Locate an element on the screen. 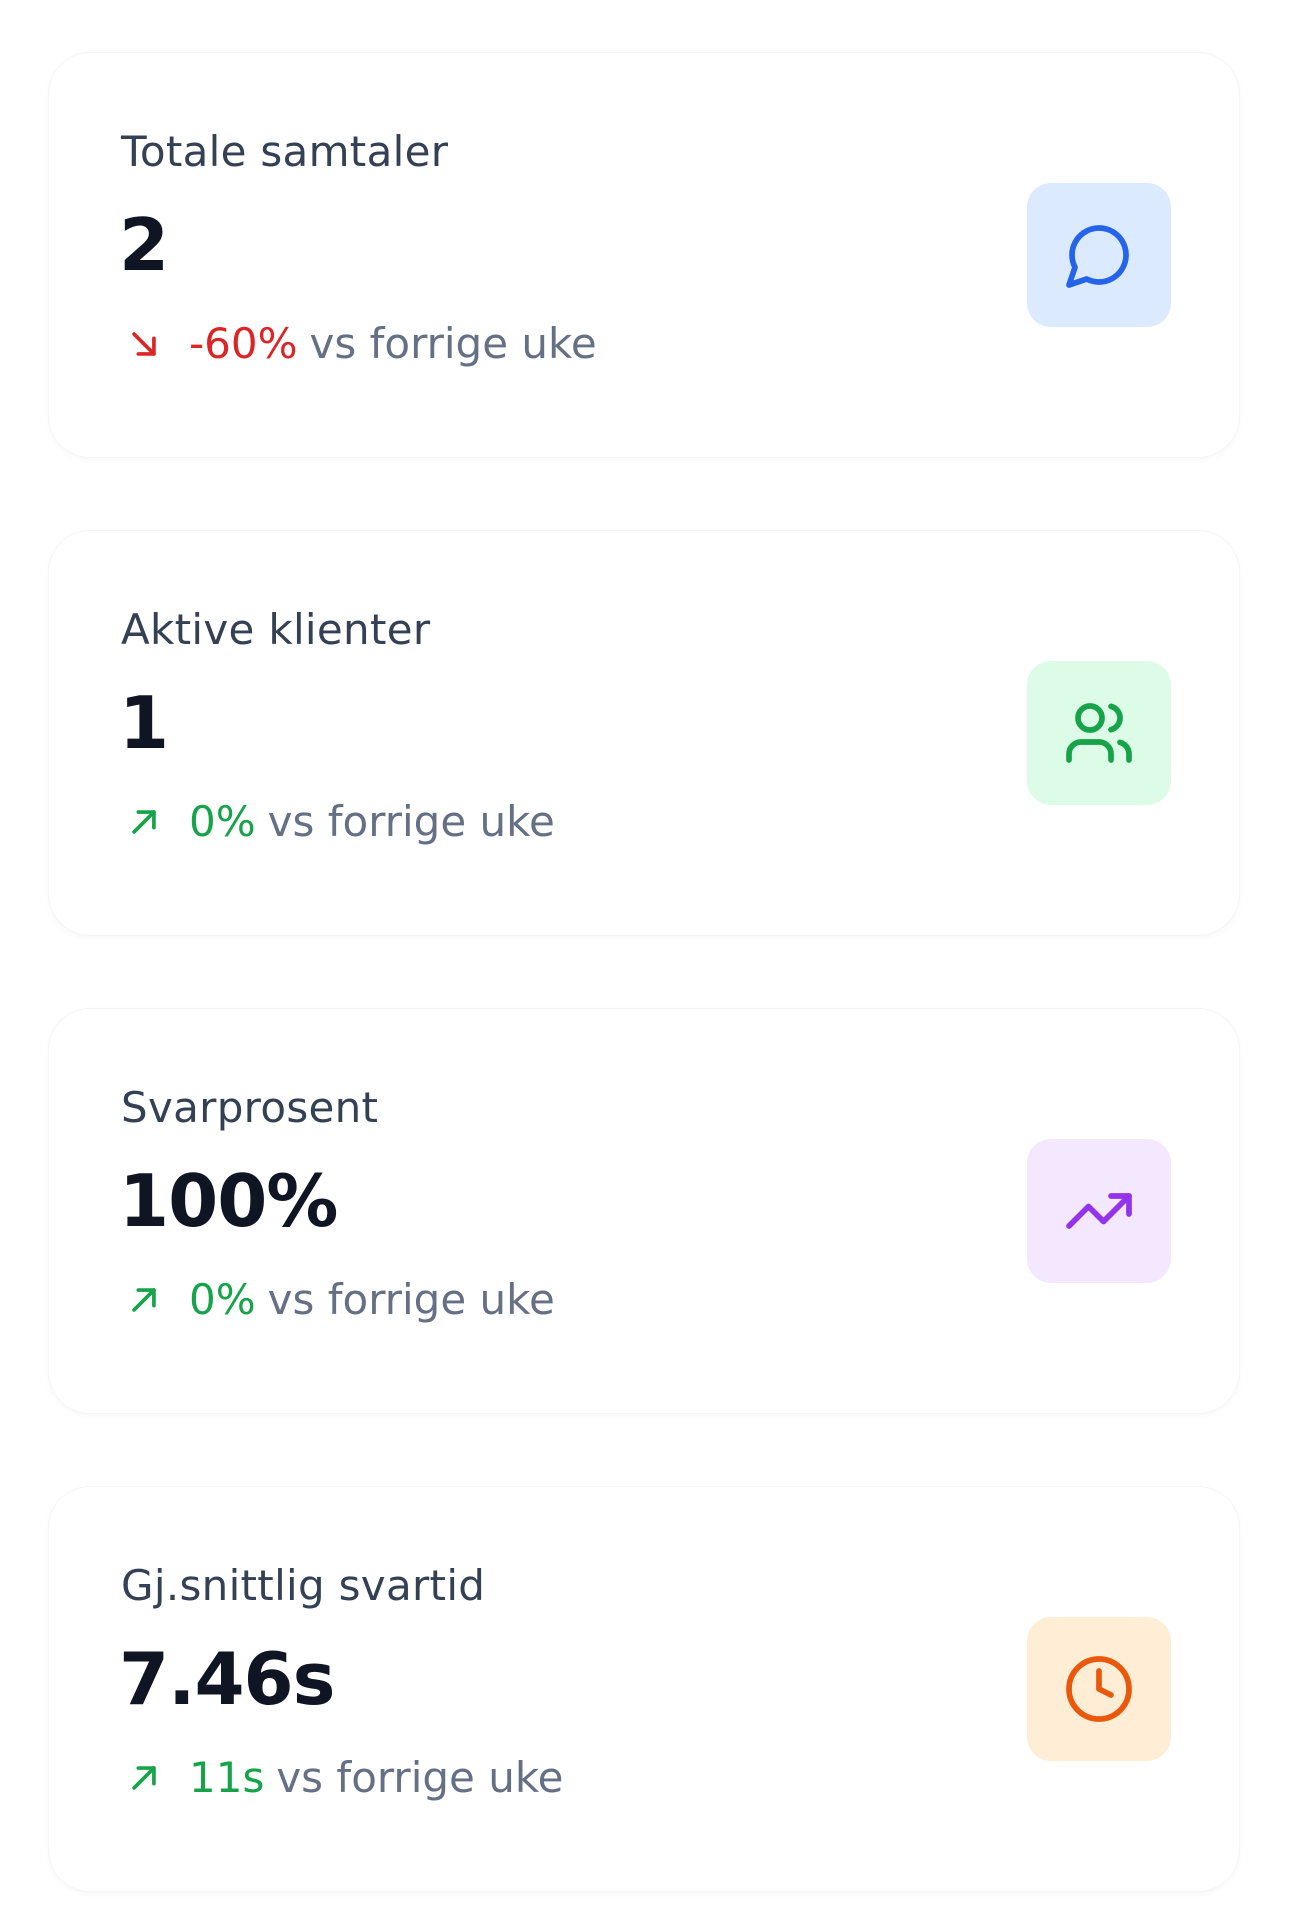  card-label: Aktive klienter is located at coordinates (276, 629).